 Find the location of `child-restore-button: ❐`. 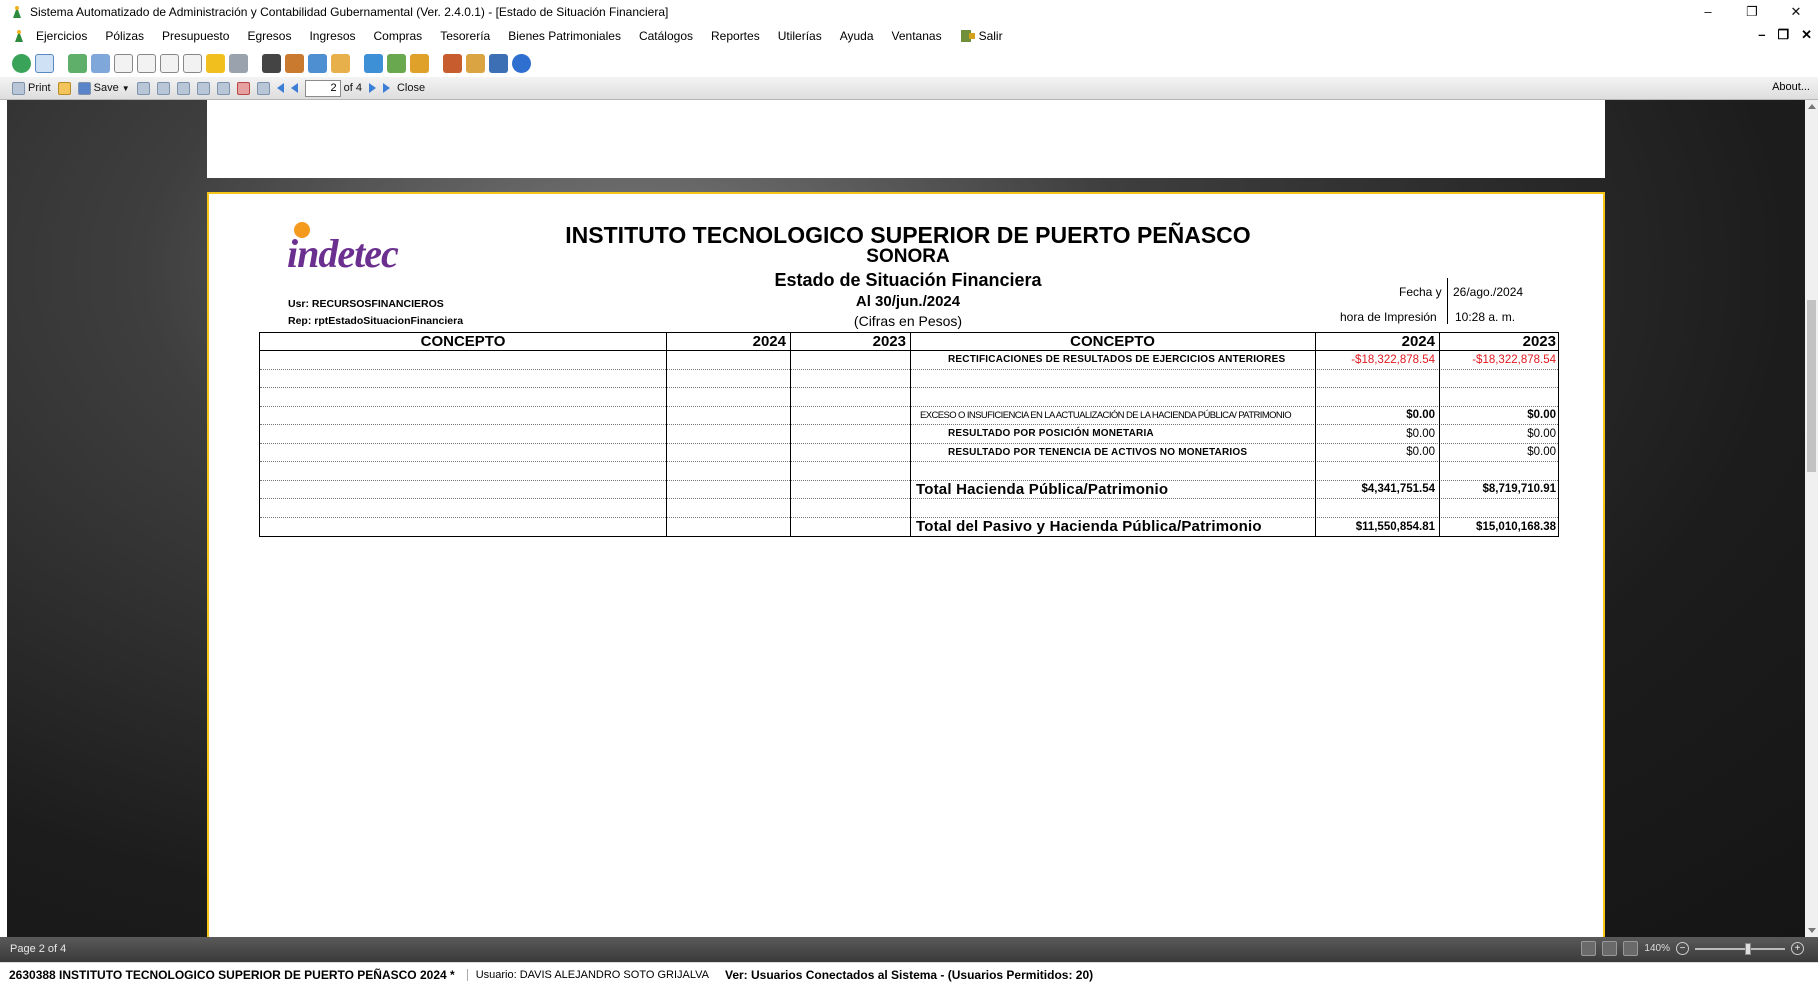

child-restore-button: ❐ is located at coordinates (1783, 35).